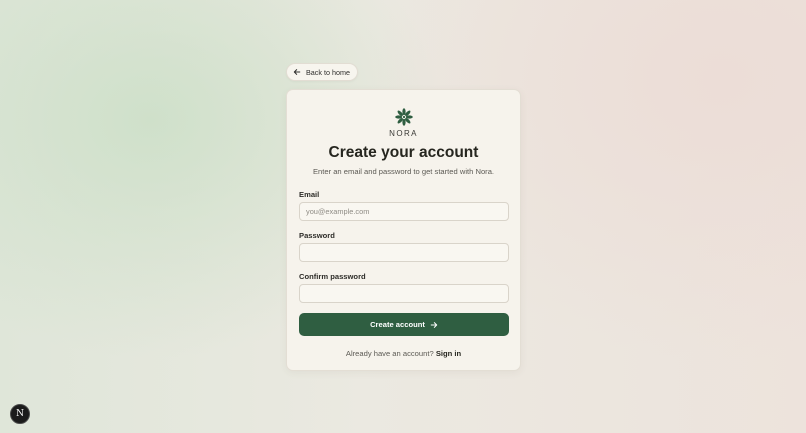 The height and width of the screenshot is (433, 806). I want to click on signin-prompt-text: Already have an account?, so click(389, 353).